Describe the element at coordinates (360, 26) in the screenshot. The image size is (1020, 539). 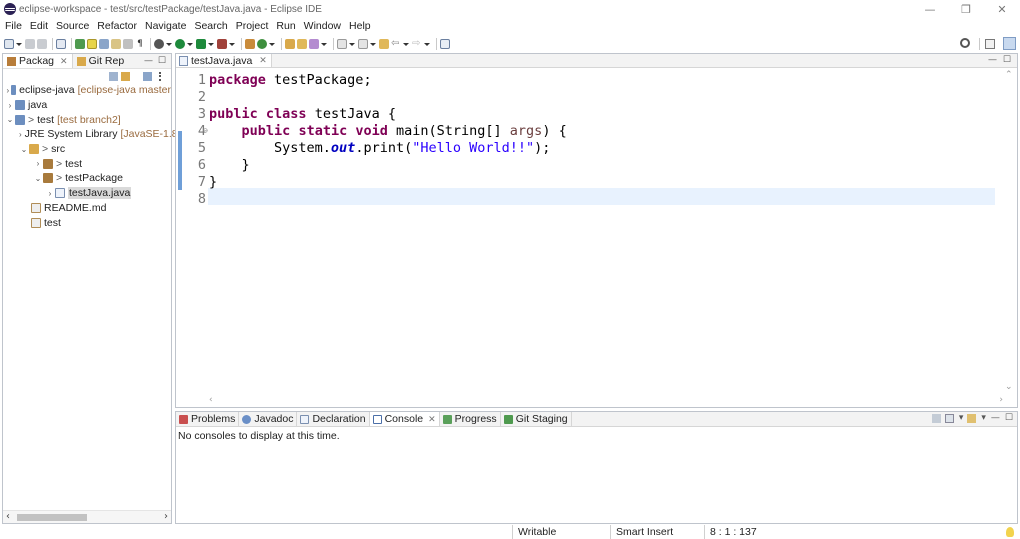
I see `menu-help: Help` at that location.